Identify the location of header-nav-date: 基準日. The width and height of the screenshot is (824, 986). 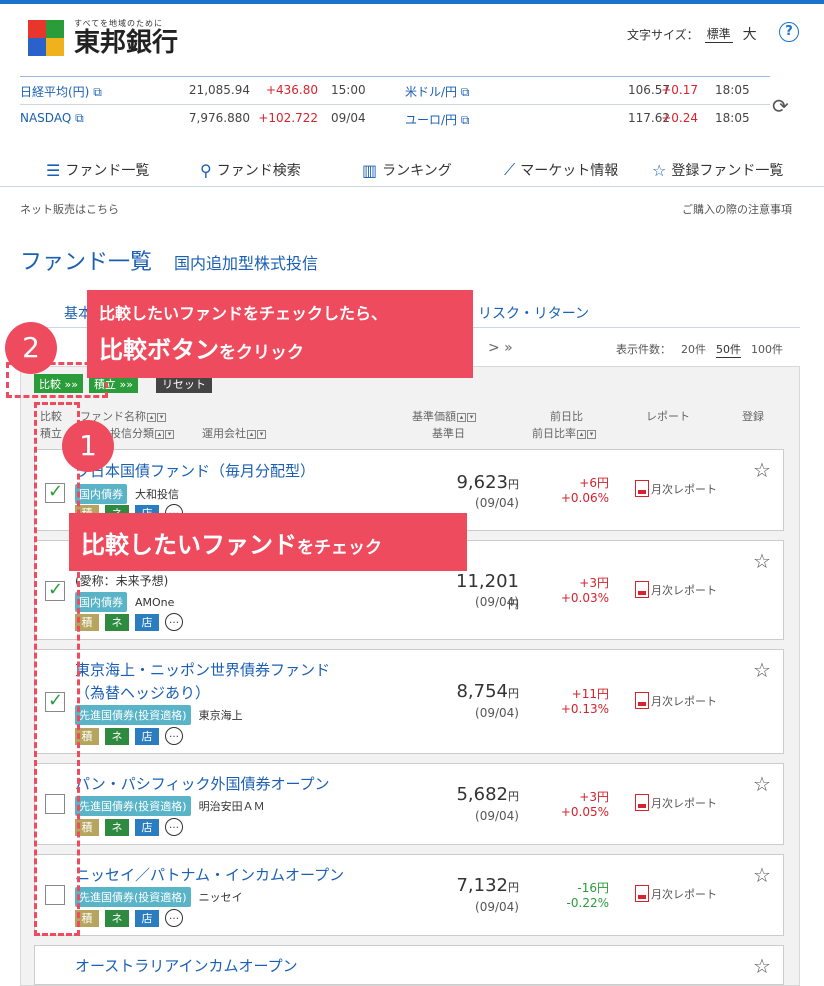
(448, 433).